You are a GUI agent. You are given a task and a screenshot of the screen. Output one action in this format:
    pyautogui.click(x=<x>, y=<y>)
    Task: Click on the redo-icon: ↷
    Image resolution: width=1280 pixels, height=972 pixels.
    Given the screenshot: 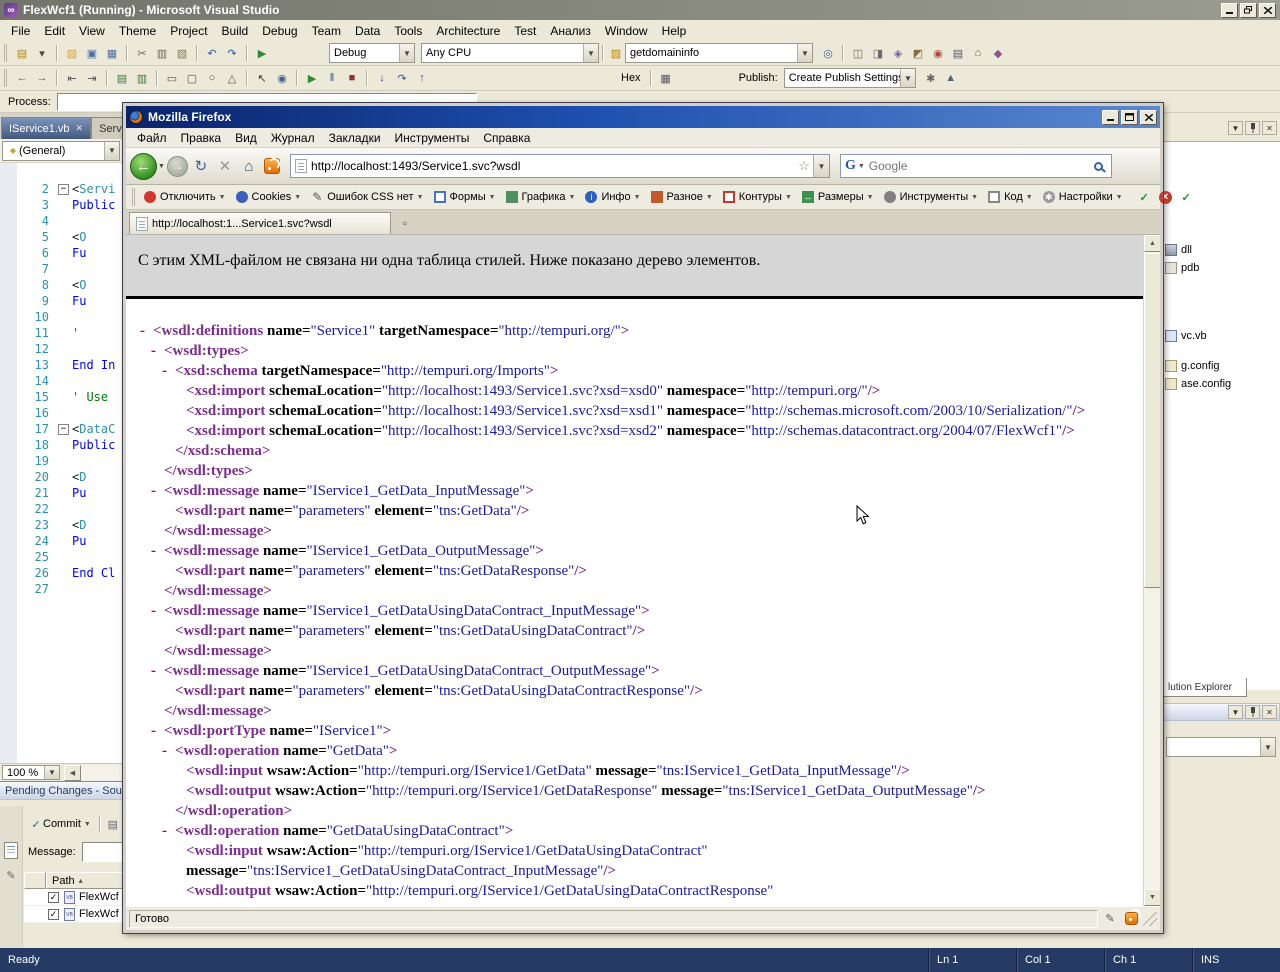 What is the action you would take?
    pyautogui.click(x=232, y=53)
    